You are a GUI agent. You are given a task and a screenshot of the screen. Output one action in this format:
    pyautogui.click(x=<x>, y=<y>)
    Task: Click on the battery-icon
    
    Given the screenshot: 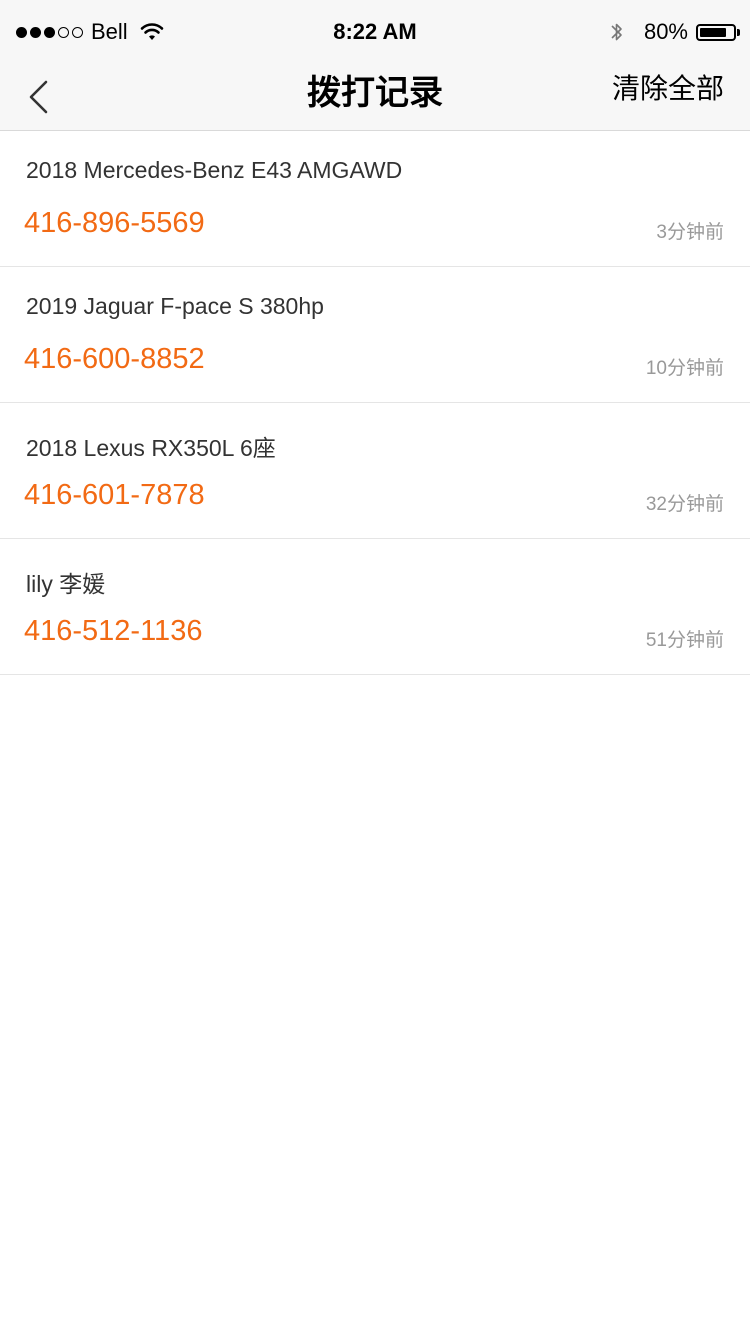 What is the action you would take?
    pyautogui.click(x=716, y=32)
    